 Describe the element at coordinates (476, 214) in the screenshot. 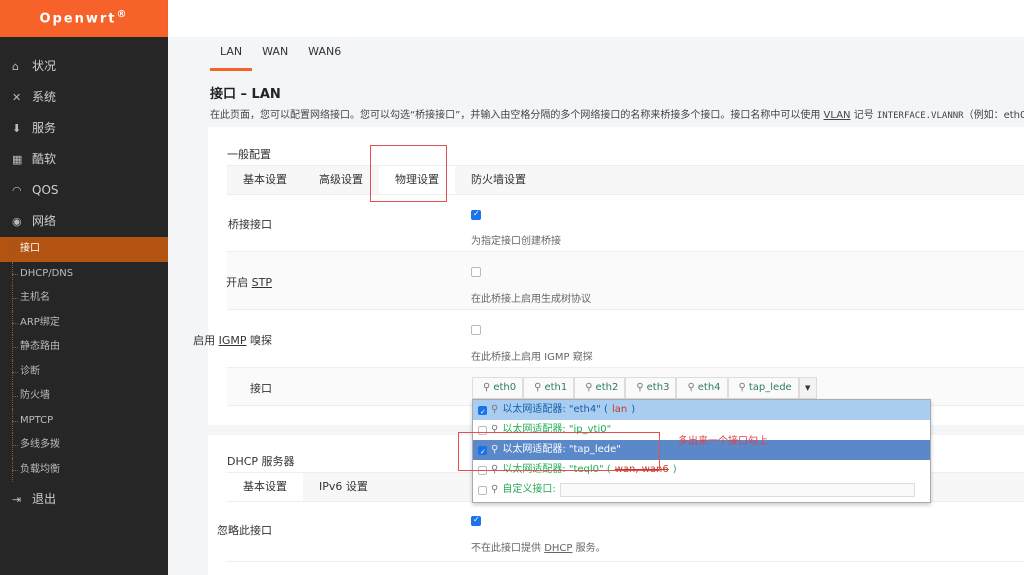

I see `bridge-checkbox` at that location.